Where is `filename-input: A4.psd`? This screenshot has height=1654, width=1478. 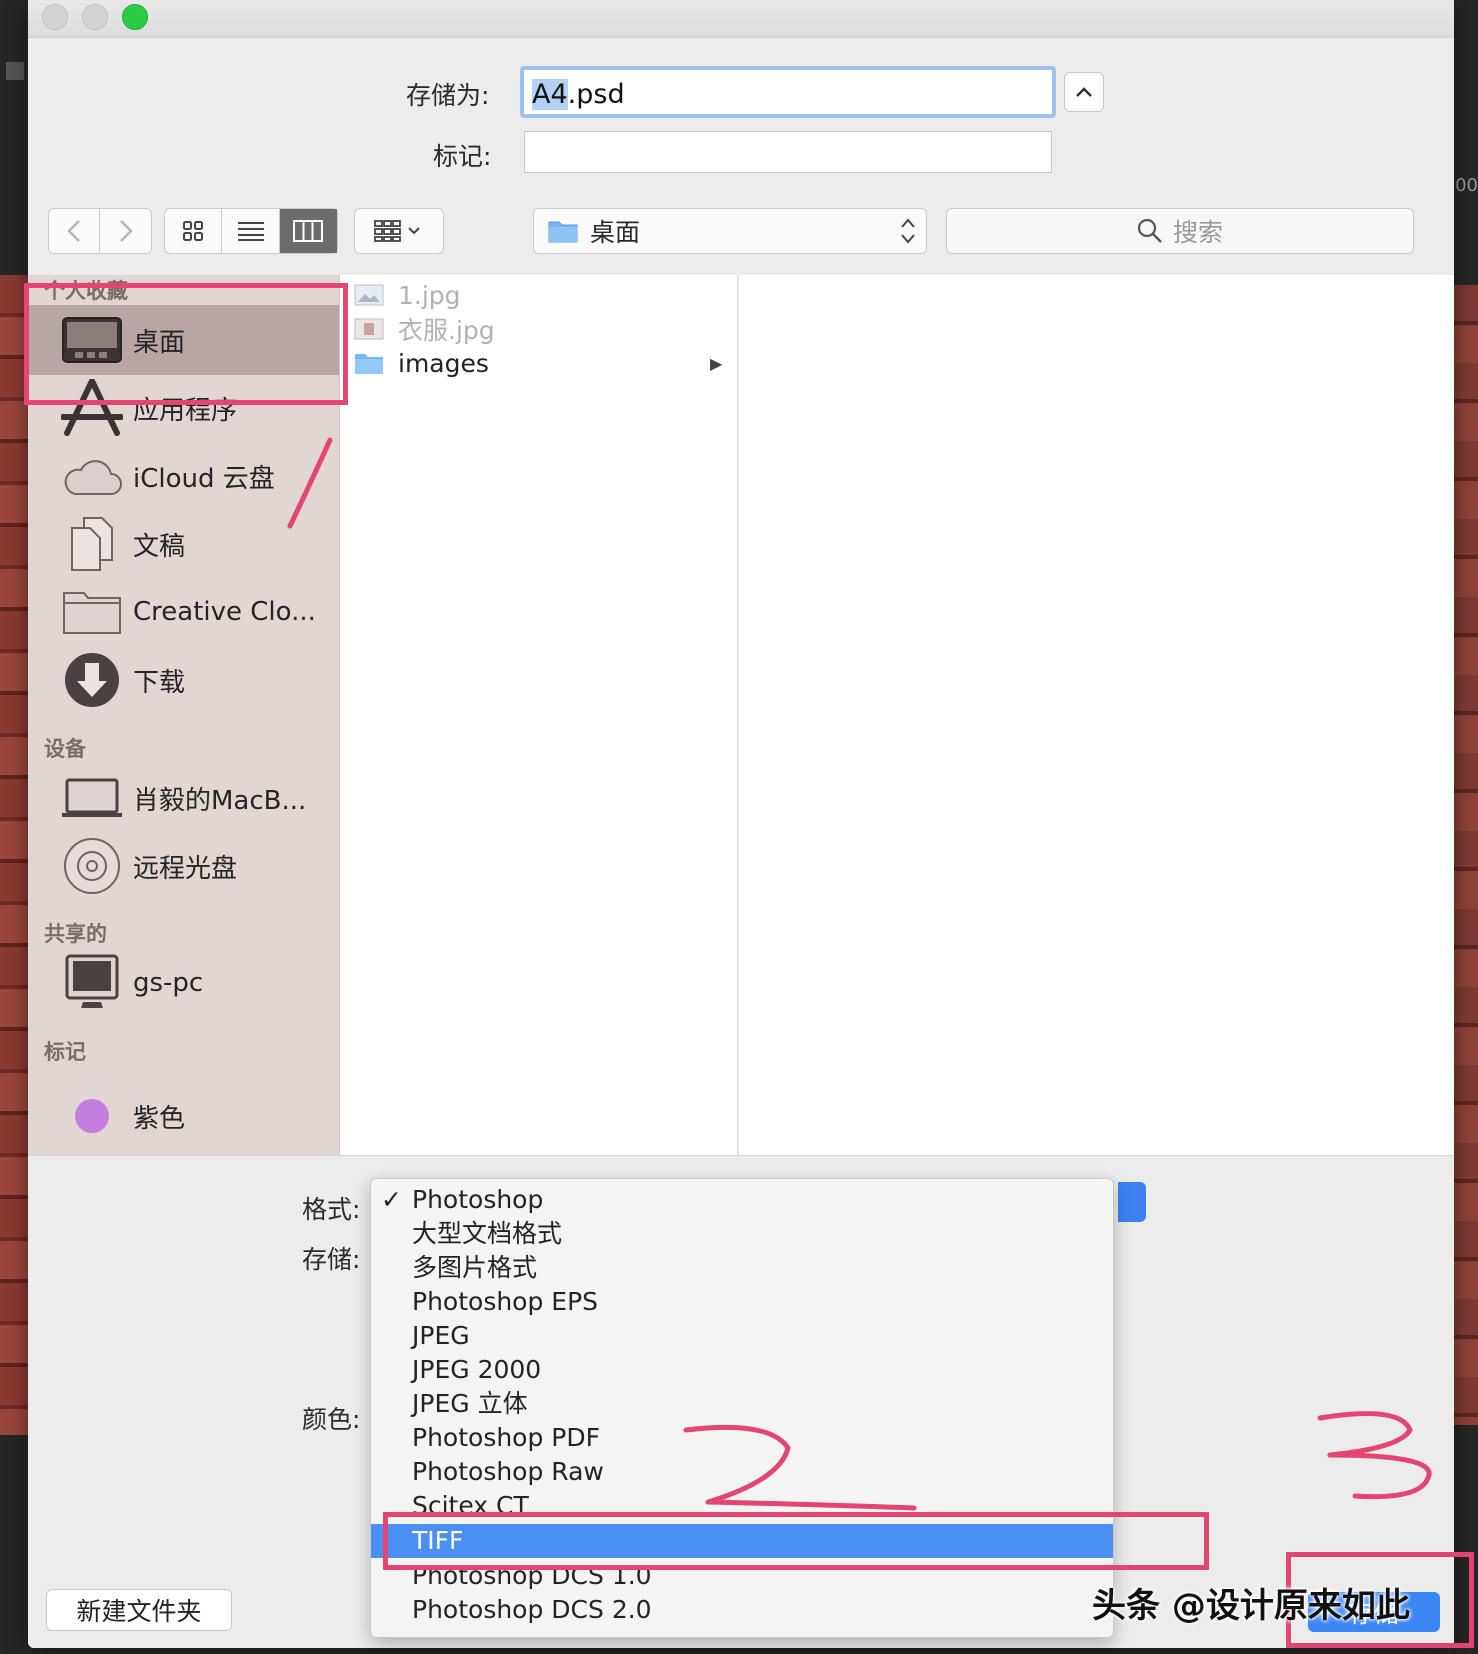
filename-input: A4.psd is located at coordinates (788, 92).